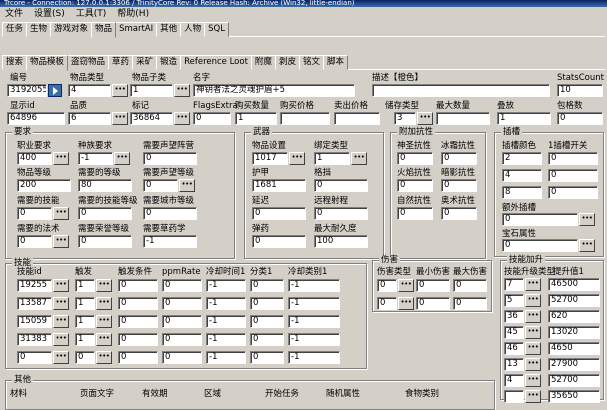  What do you see at coordinates (274, 90) in the screenshot?
I see `name-field: 神钥者法之灵魂护眉+5` at bounding box center [274, 90].